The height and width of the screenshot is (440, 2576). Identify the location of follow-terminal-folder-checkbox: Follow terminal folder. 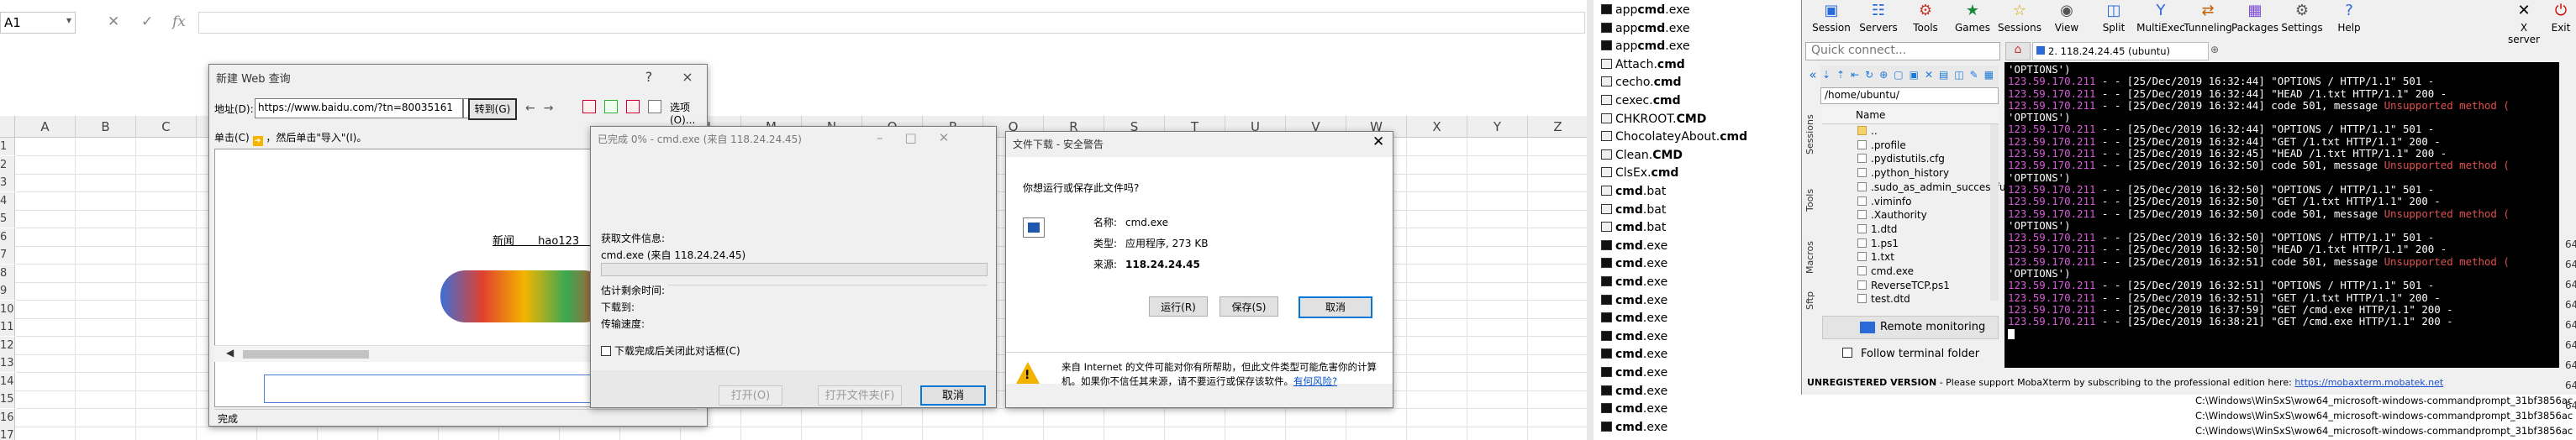
(1910, 354).